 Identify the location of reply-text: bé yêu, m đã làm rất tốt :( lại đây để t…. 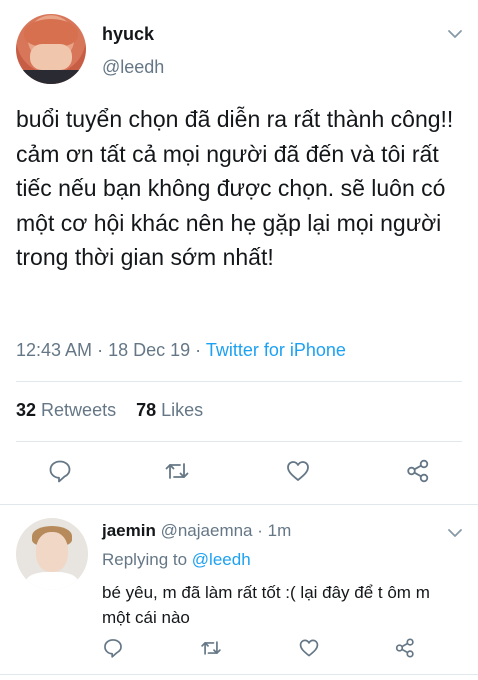
(266, 605).